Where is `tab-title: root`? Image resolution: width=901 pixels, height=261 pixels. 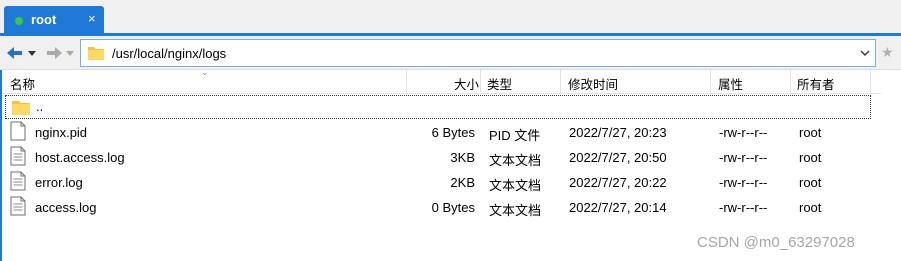 tab-title: root is located at coordinates (44, 19).